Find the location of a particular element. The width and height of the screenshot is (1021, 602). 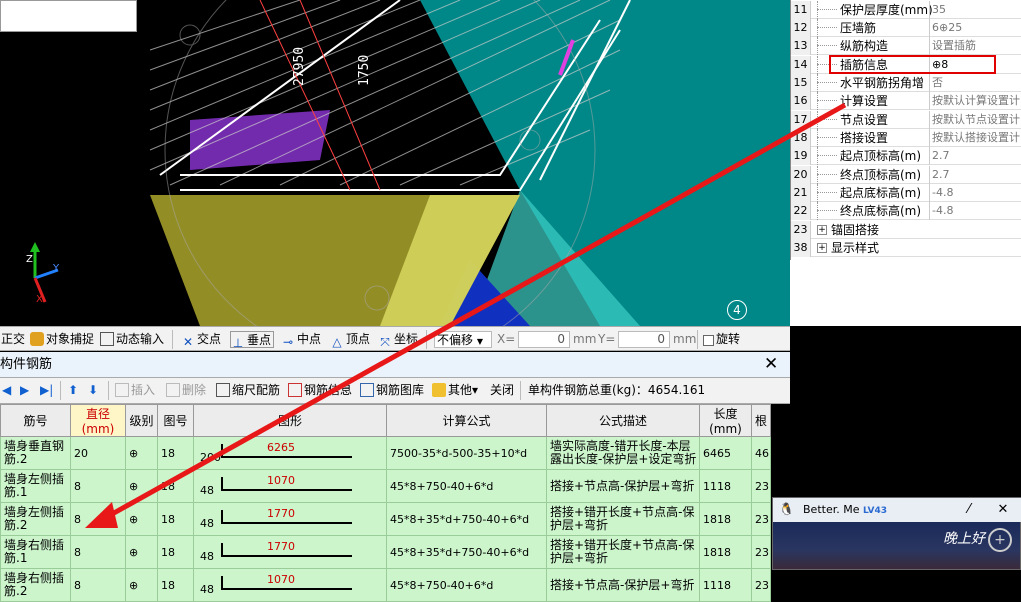

cell-formula: 45*8+750-40+6*d is located at coordinates (466, 585).